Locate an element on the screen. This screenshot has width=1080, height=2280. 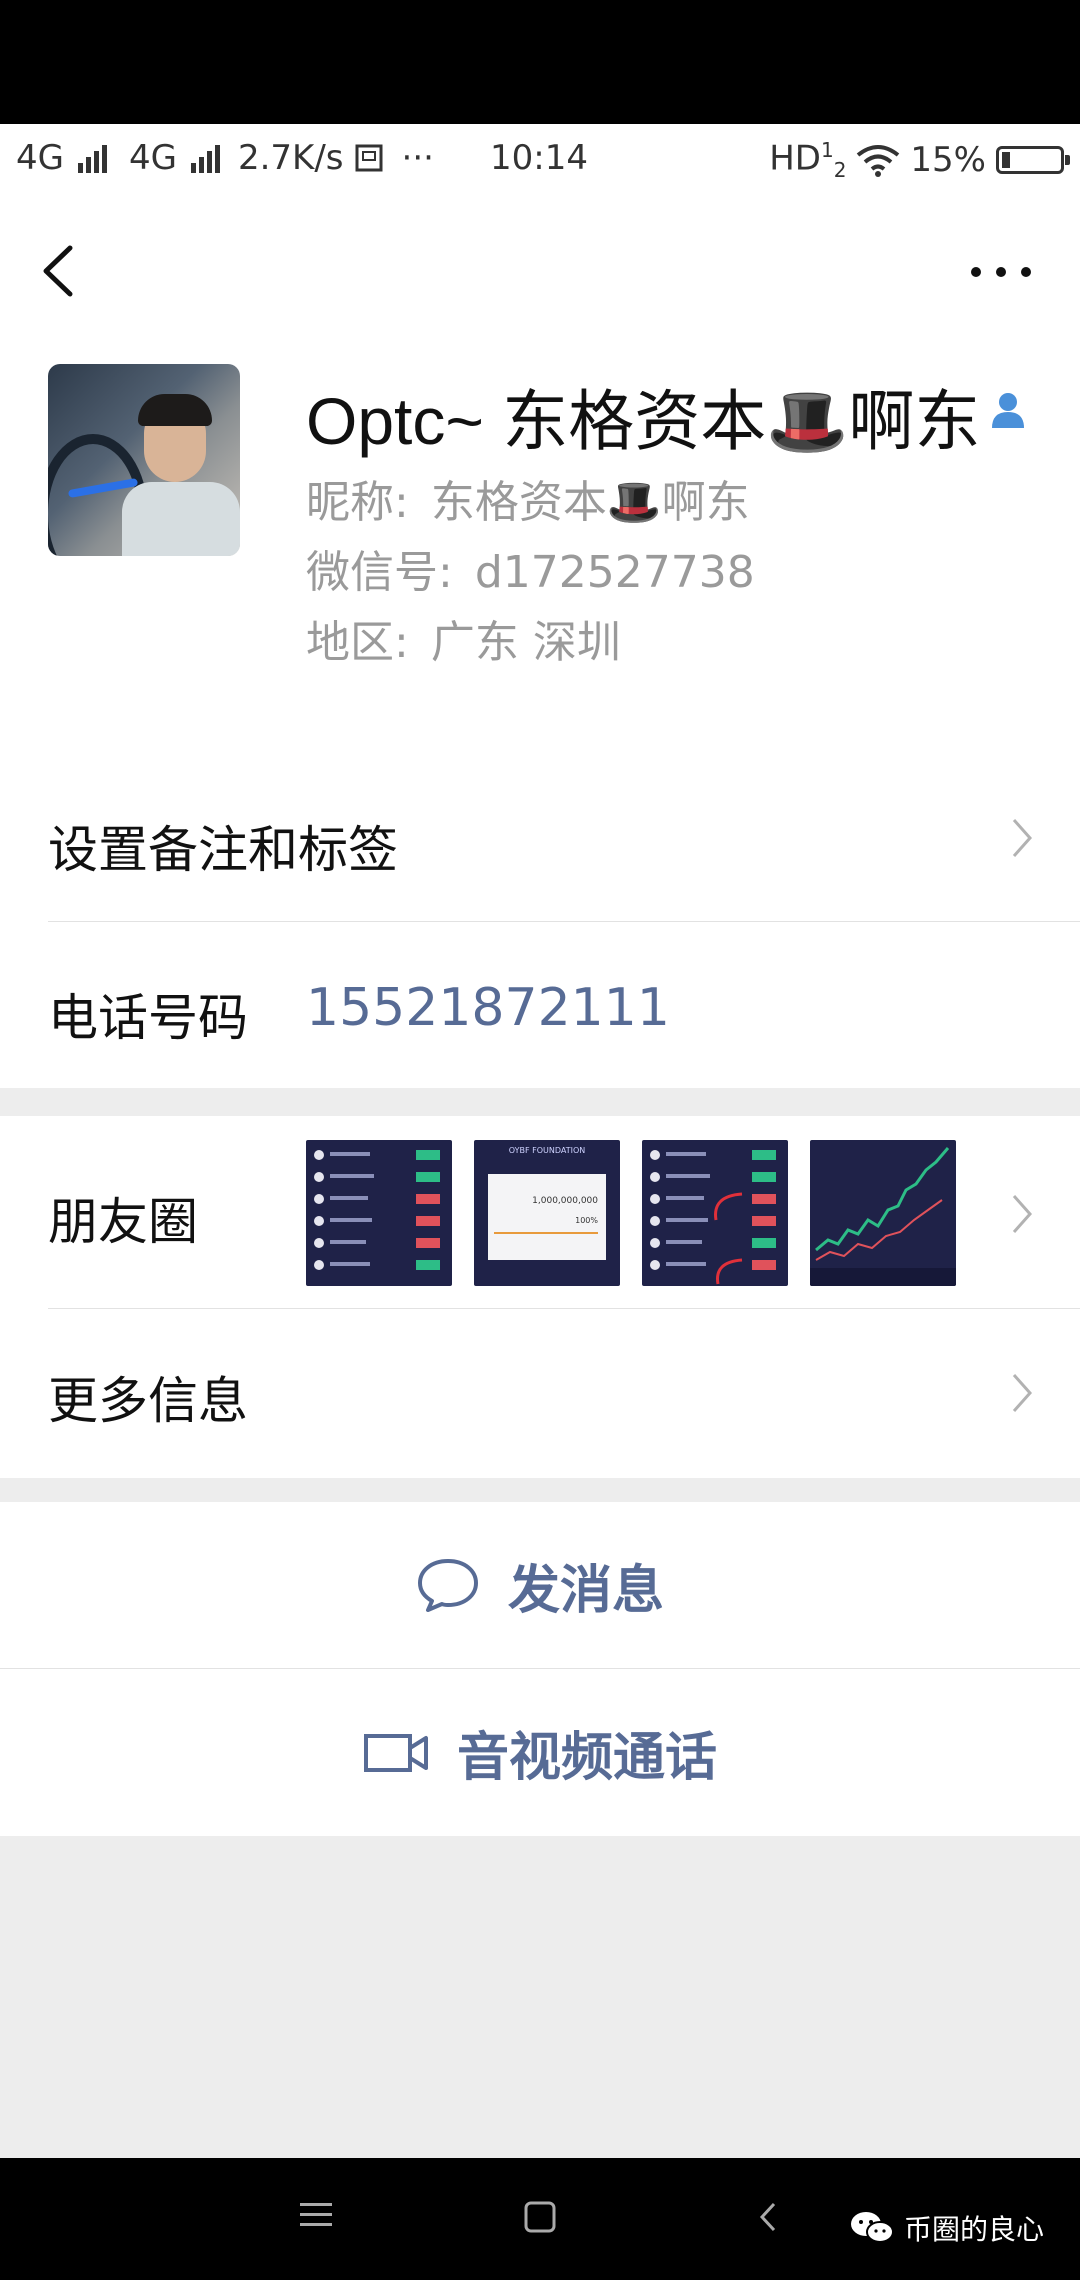
avatar is located at coordinates (144, 460).